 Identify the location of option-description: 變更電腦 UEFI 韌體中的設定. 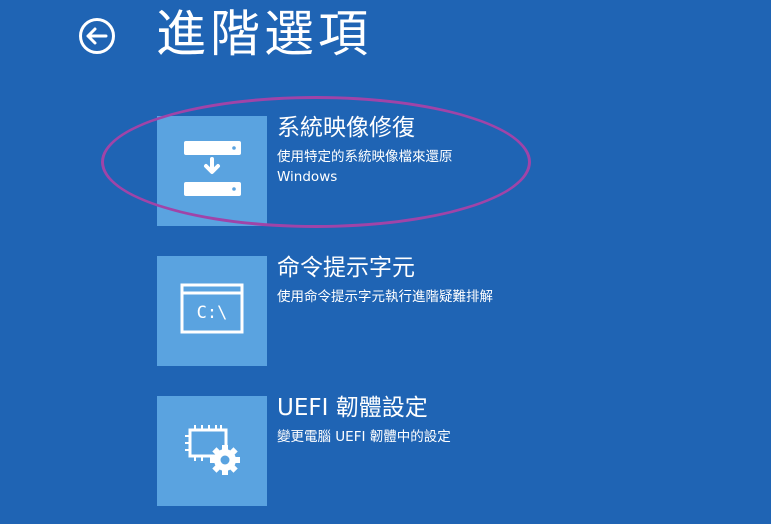
(364, 437).